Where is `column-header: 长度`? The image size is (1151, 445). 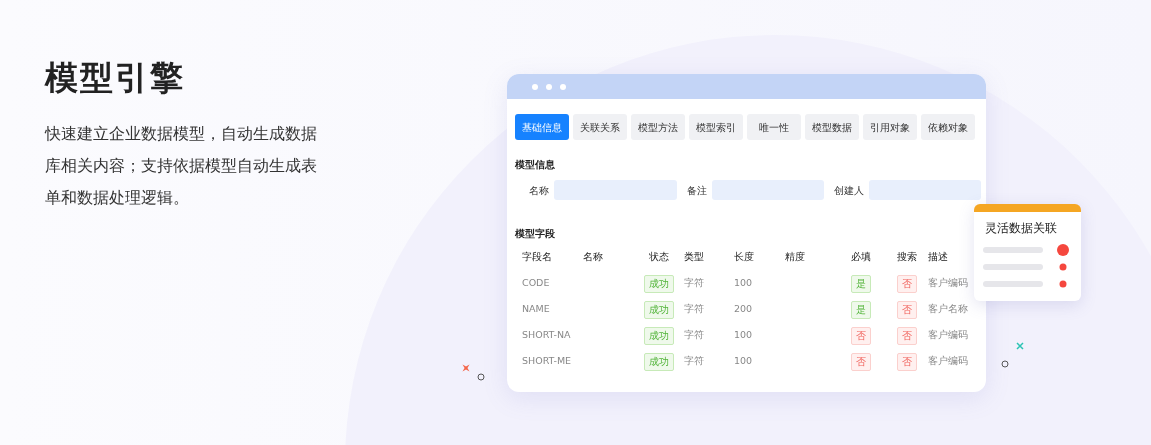 column-header: 长度 is located at coordinates (744, 257).